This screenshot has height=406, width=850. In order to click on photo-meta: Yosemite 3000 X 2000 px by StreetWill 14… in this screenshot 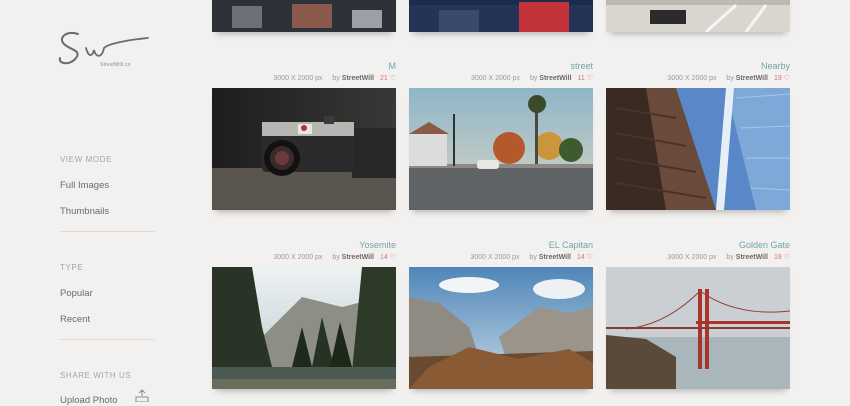, I will do `click(304, 251)`.